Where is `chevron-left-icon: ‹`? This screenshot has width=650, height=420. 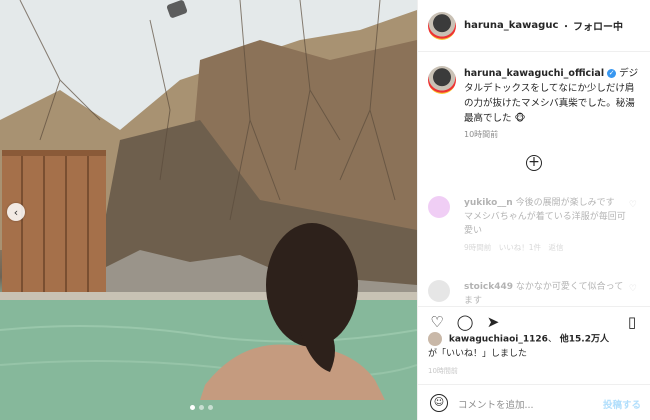
chevron-left-icon: ‹ is located at coordinates (16, 212).